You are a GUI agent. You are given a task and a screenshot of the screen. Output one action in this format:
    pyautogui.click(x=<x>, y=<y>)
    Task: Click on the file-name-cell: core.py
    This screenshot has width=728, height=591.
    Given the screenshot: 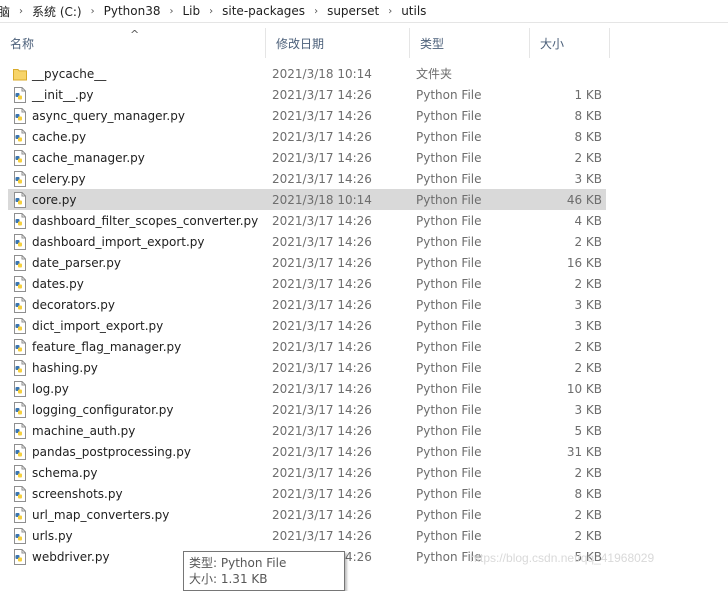 What is the action you would take?
    pyautogui.click(x=42, y=199)
    